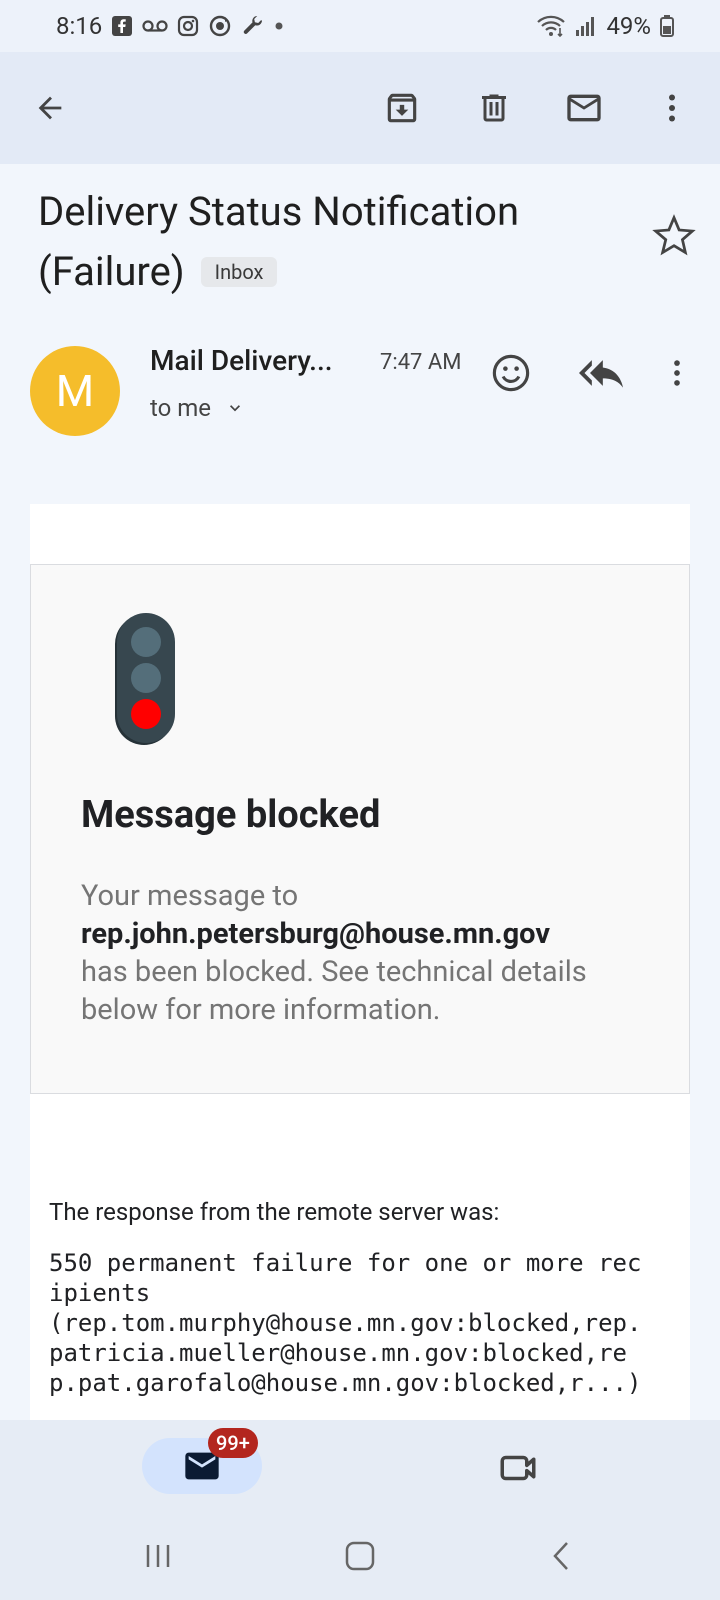  I want to click on meet-video-icon, so click(518, 1468).